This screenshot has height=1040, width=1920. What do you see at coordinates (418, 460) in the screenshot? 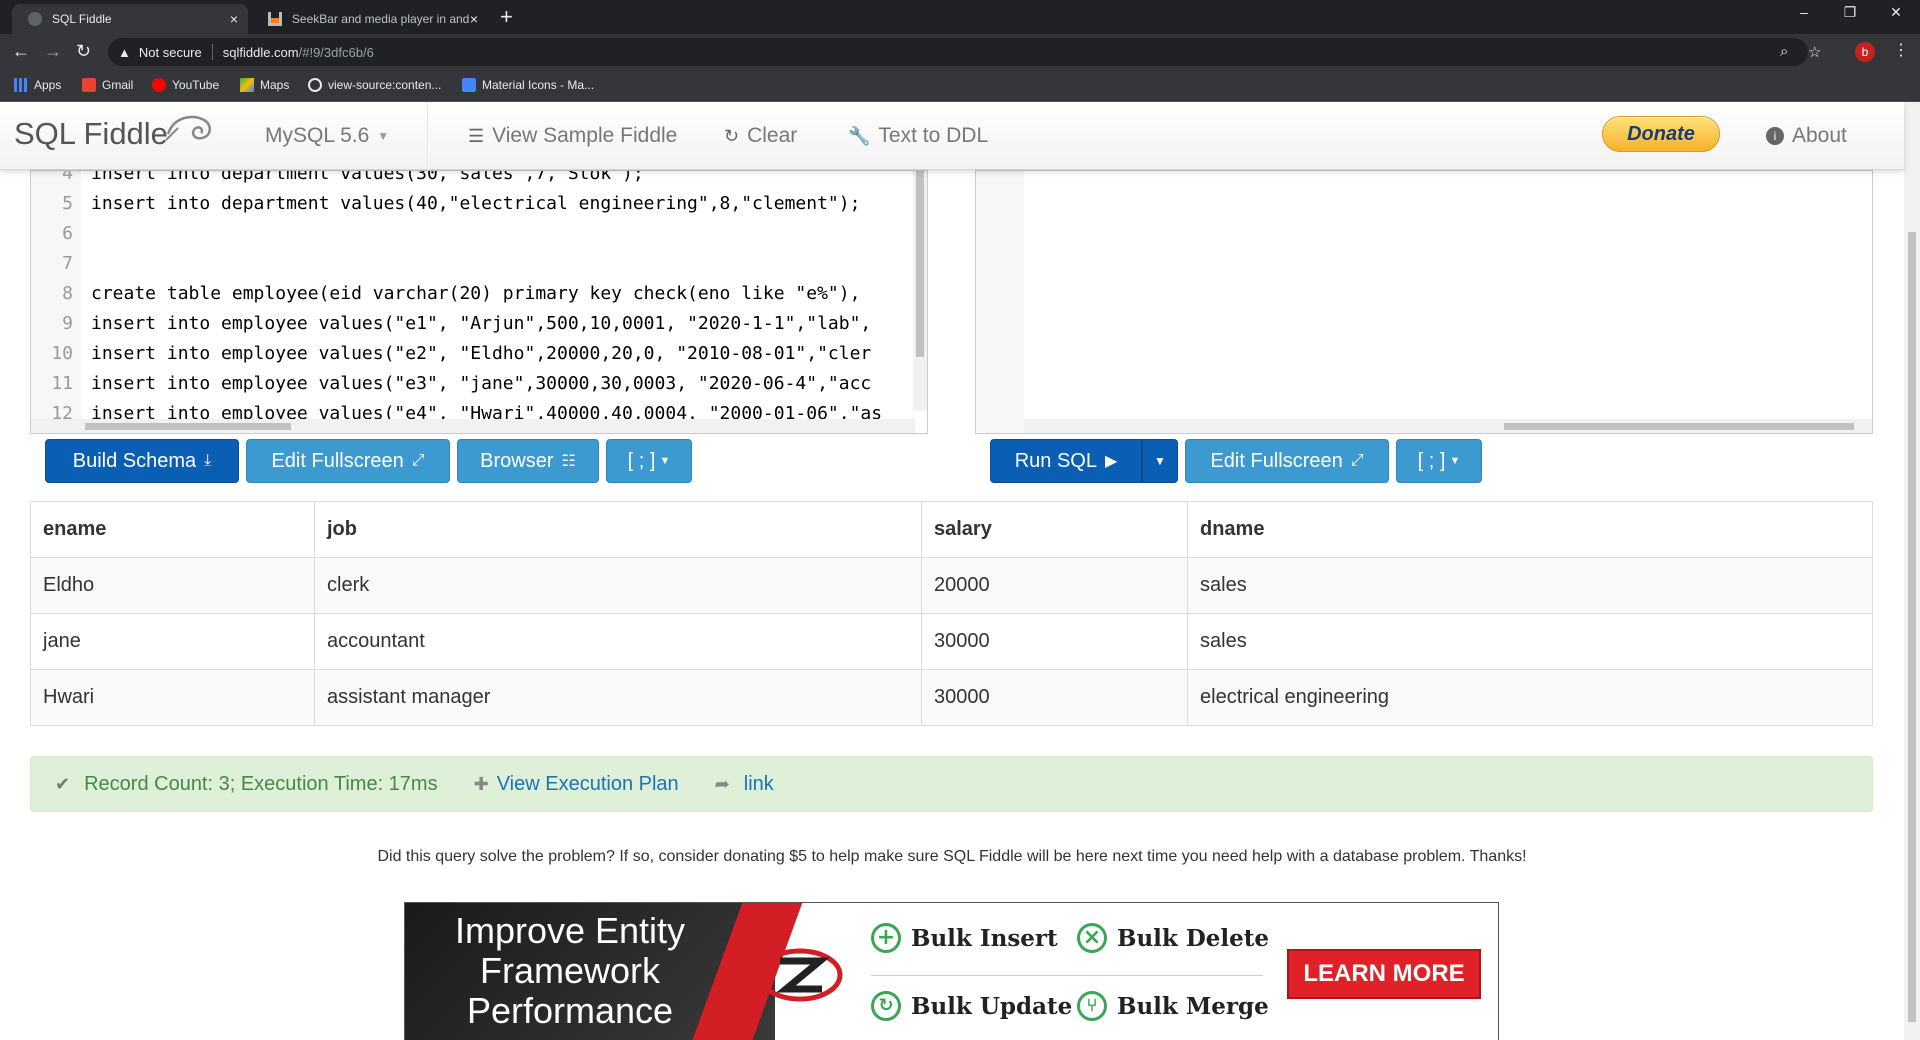
I see `expand-icon: ⤢` at bounding box center [418, 460].